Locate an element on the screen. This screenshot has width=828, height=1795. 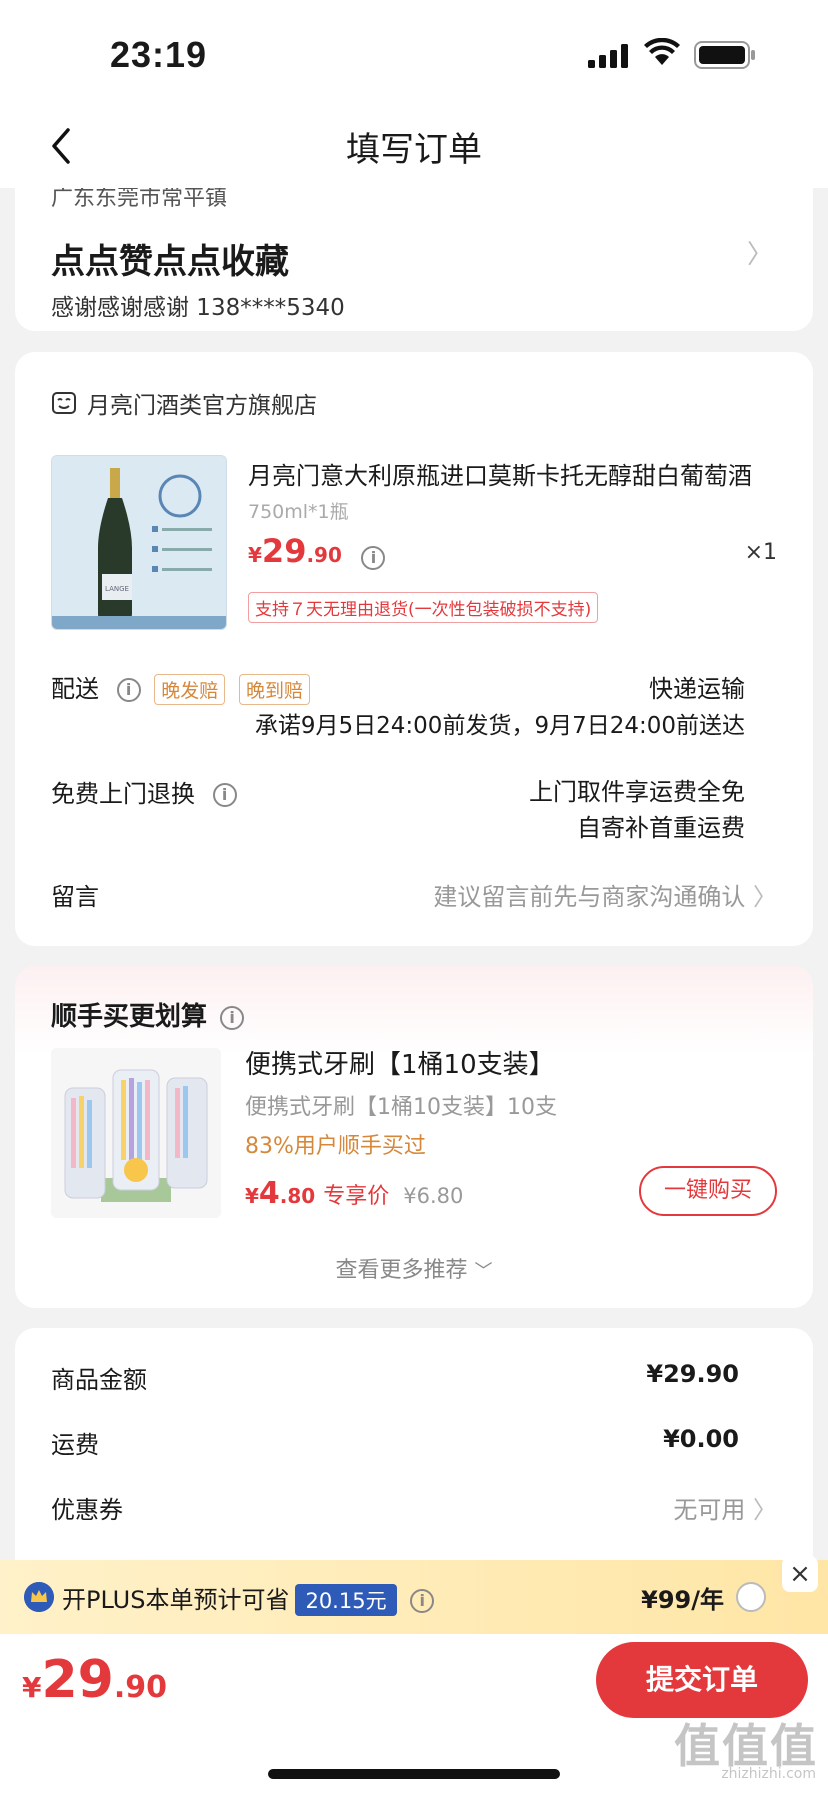
delivery-promise: 承诺9月5日24:00前发货，9月7日24:00前送达 is located at coordinates (499, 726).